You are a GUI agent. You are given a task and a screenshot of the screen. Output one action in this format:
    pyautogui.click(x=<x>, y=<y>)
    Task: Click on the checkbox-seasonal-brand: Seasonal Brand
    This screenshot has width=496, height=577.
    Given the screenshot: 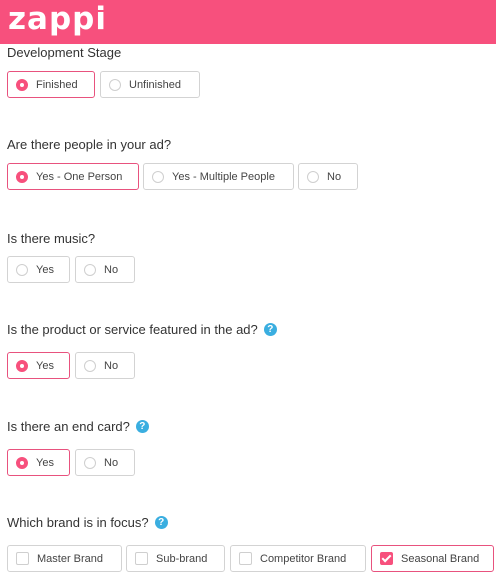 What is the action you would take?
    pyautogui.click(x=432, y=558)
    